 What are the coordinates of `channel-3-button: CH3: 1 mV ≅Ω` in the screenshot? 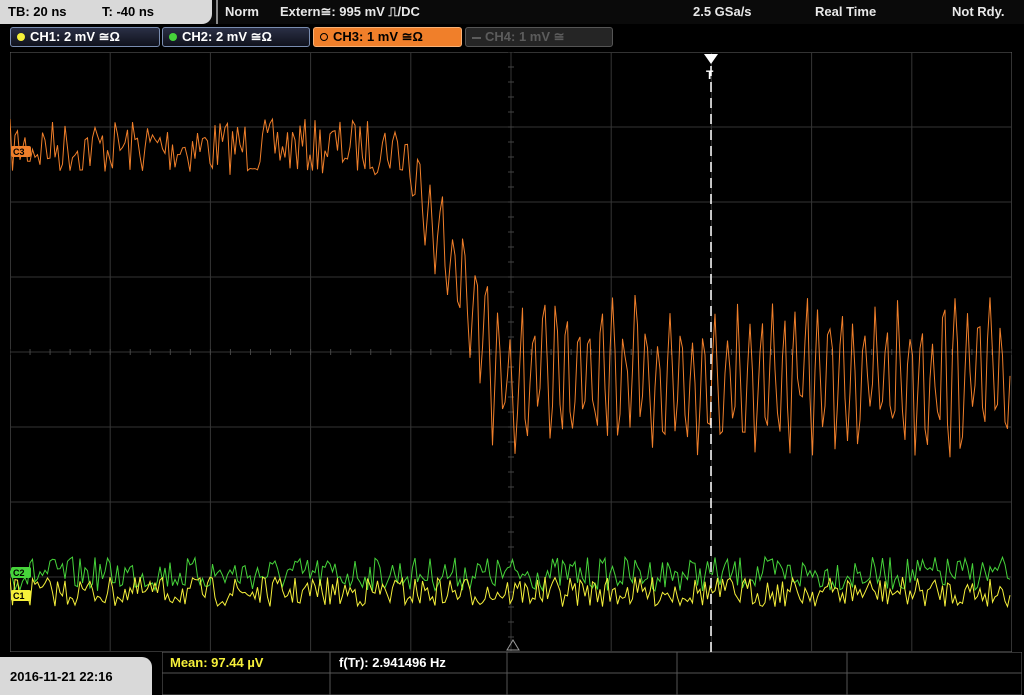 It's located at (387, 37).